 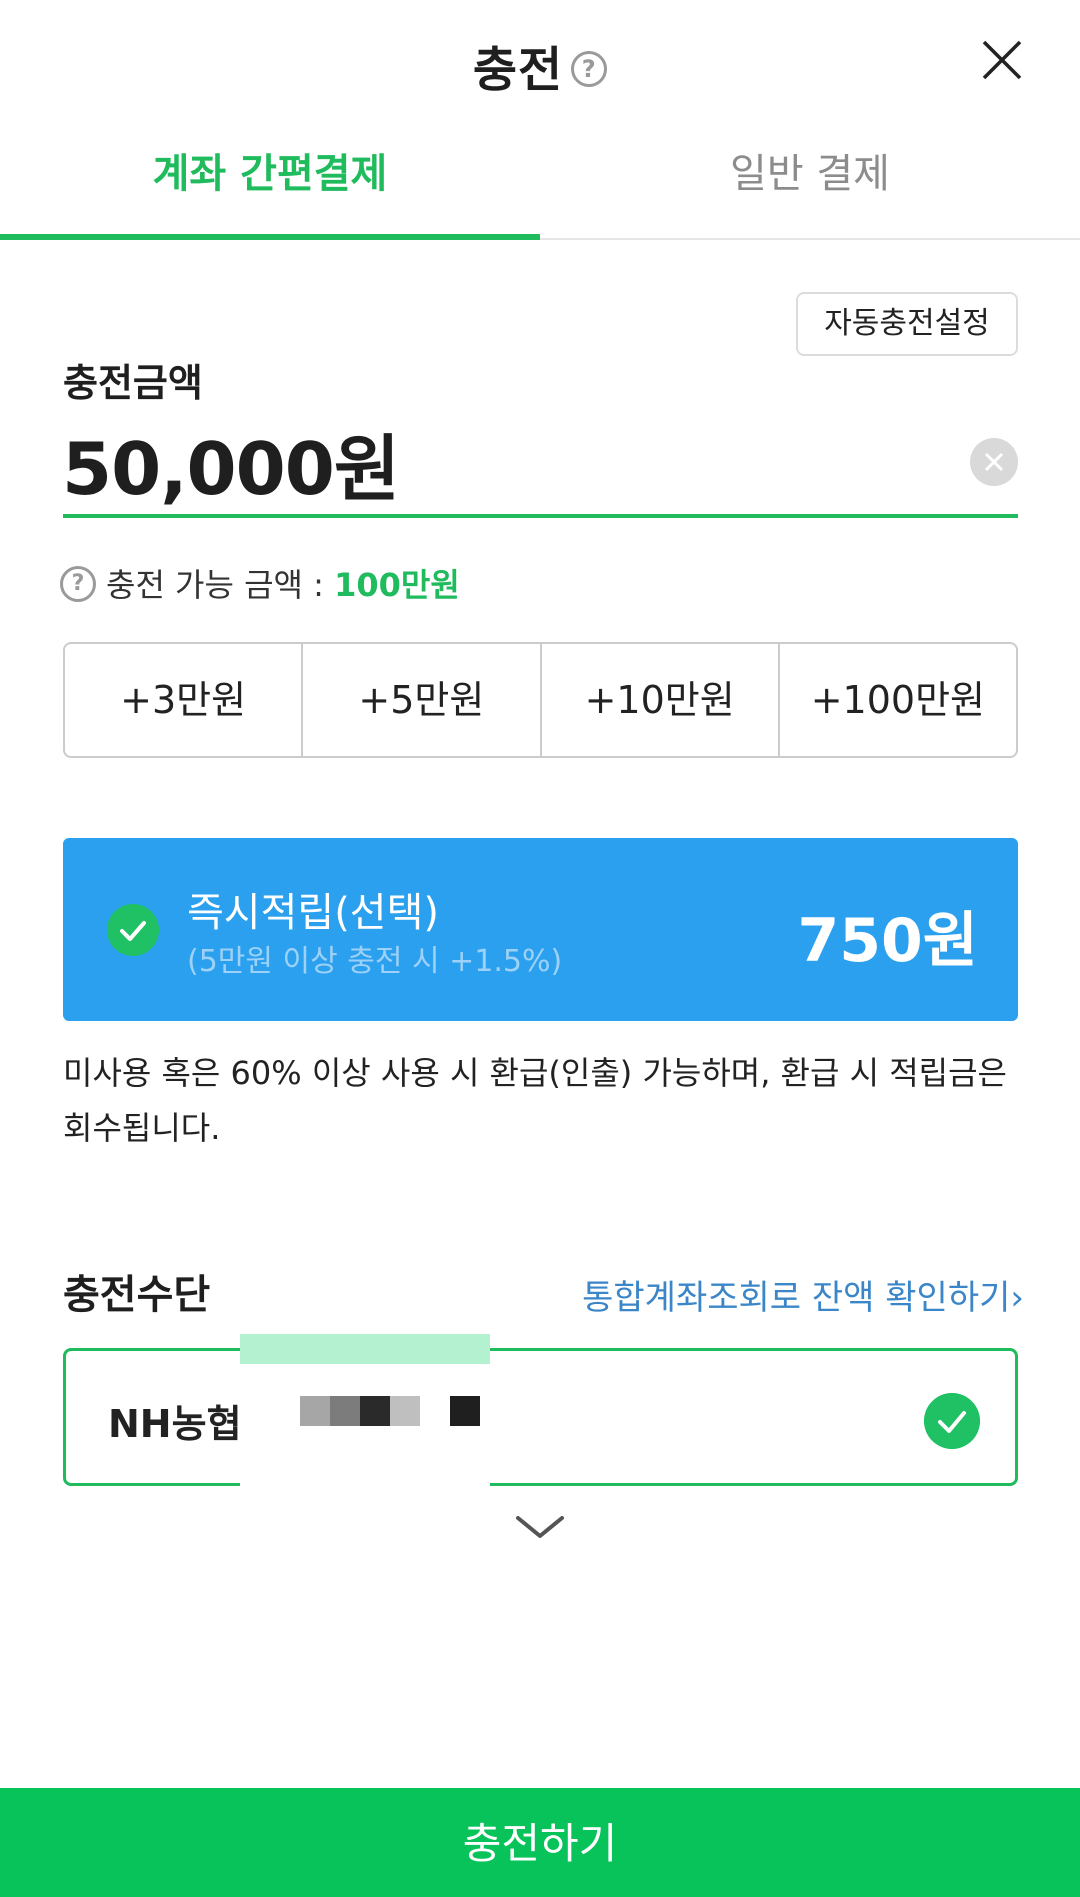 I want to click on selected-check-icon, so click(x=952, y=1421).